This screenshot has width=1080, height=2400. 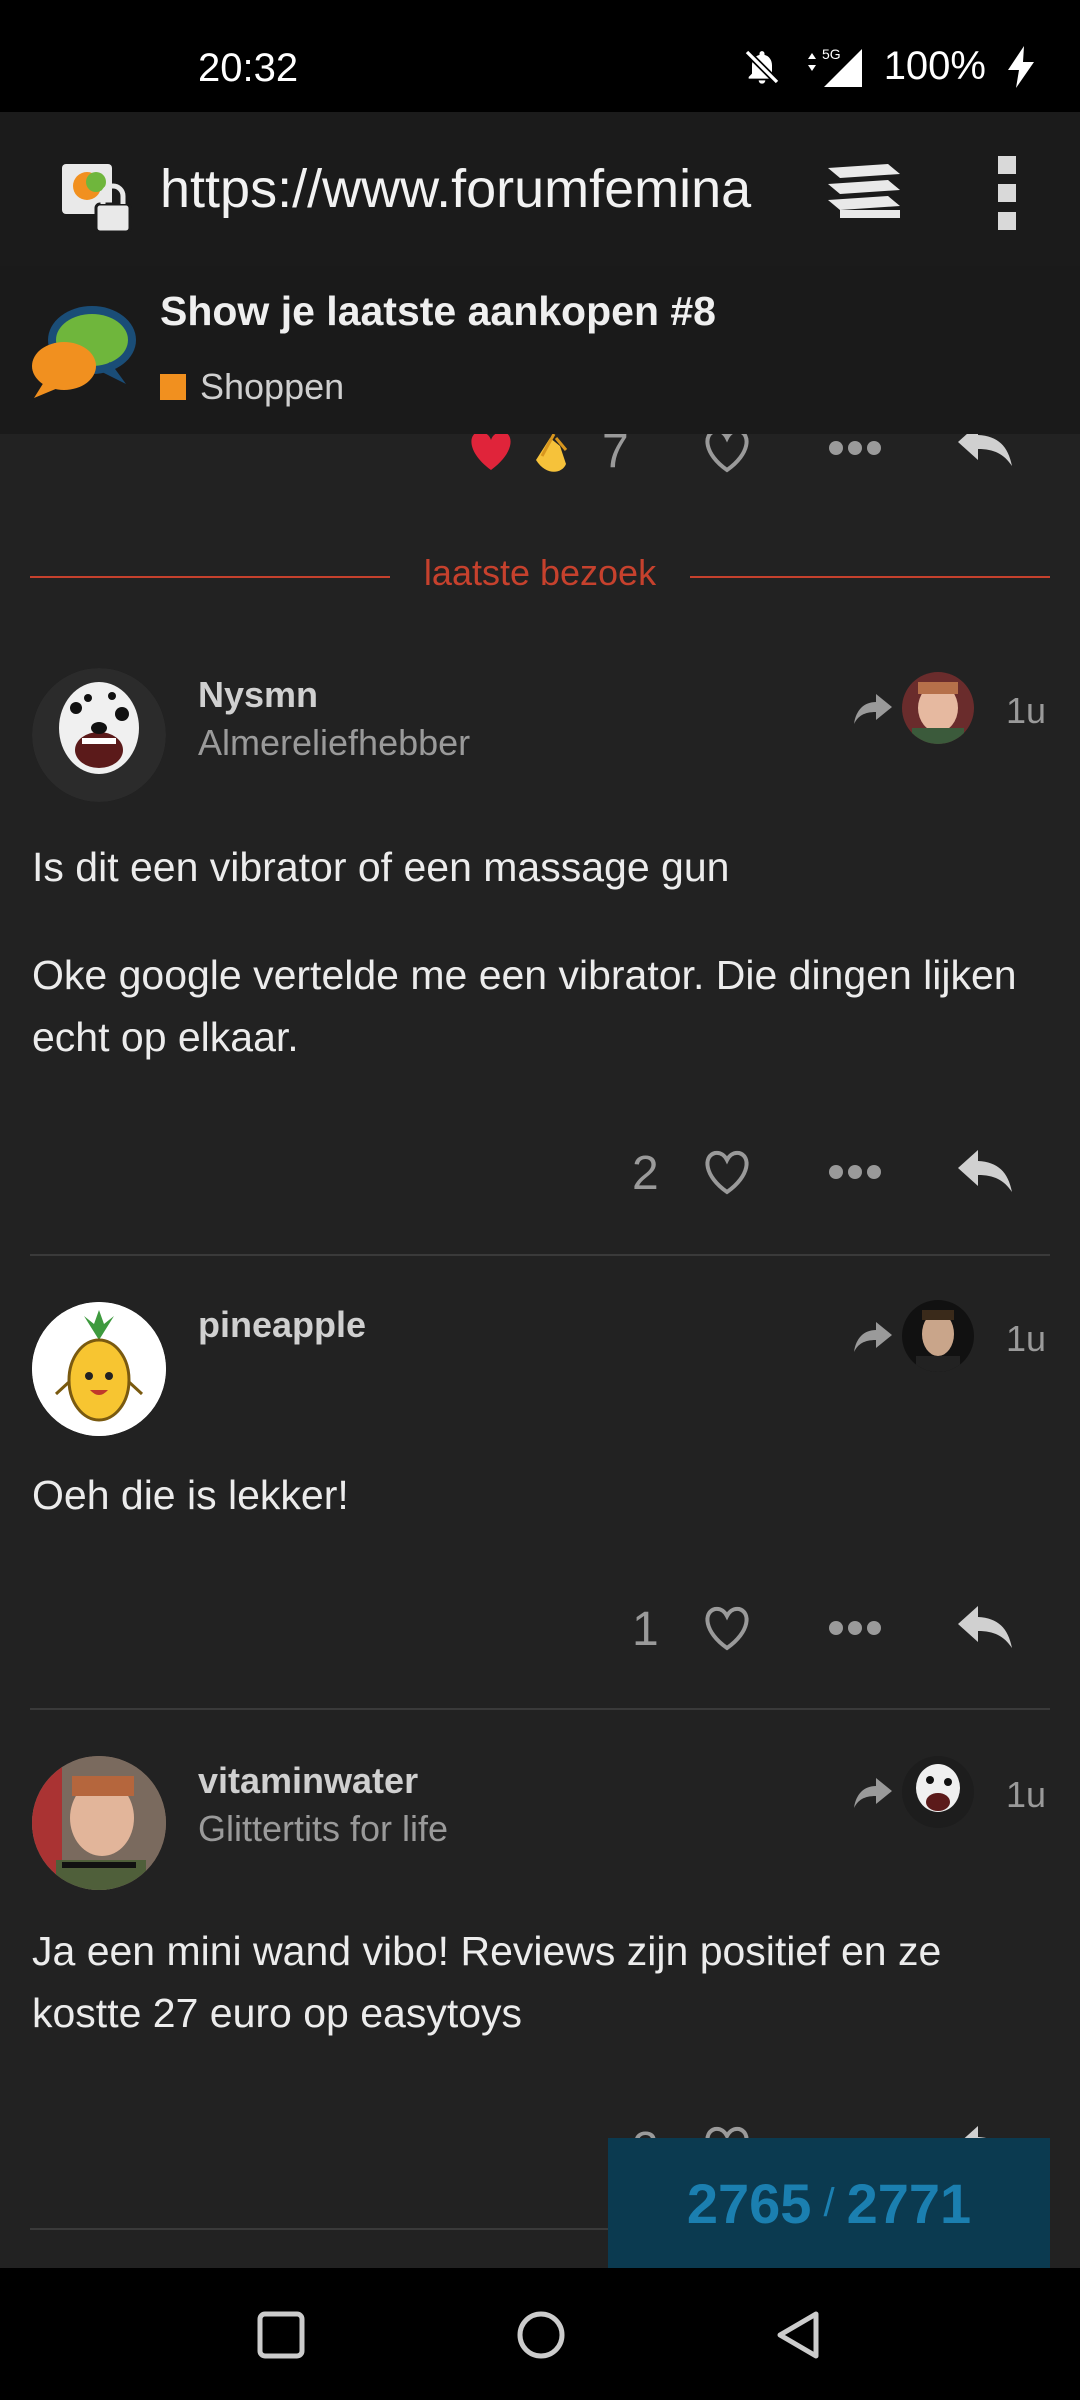 What do you see at coordinates (909, 2203) in the screenshot?
I see `progress-total: 2771` at bounding box center [909, 2203].